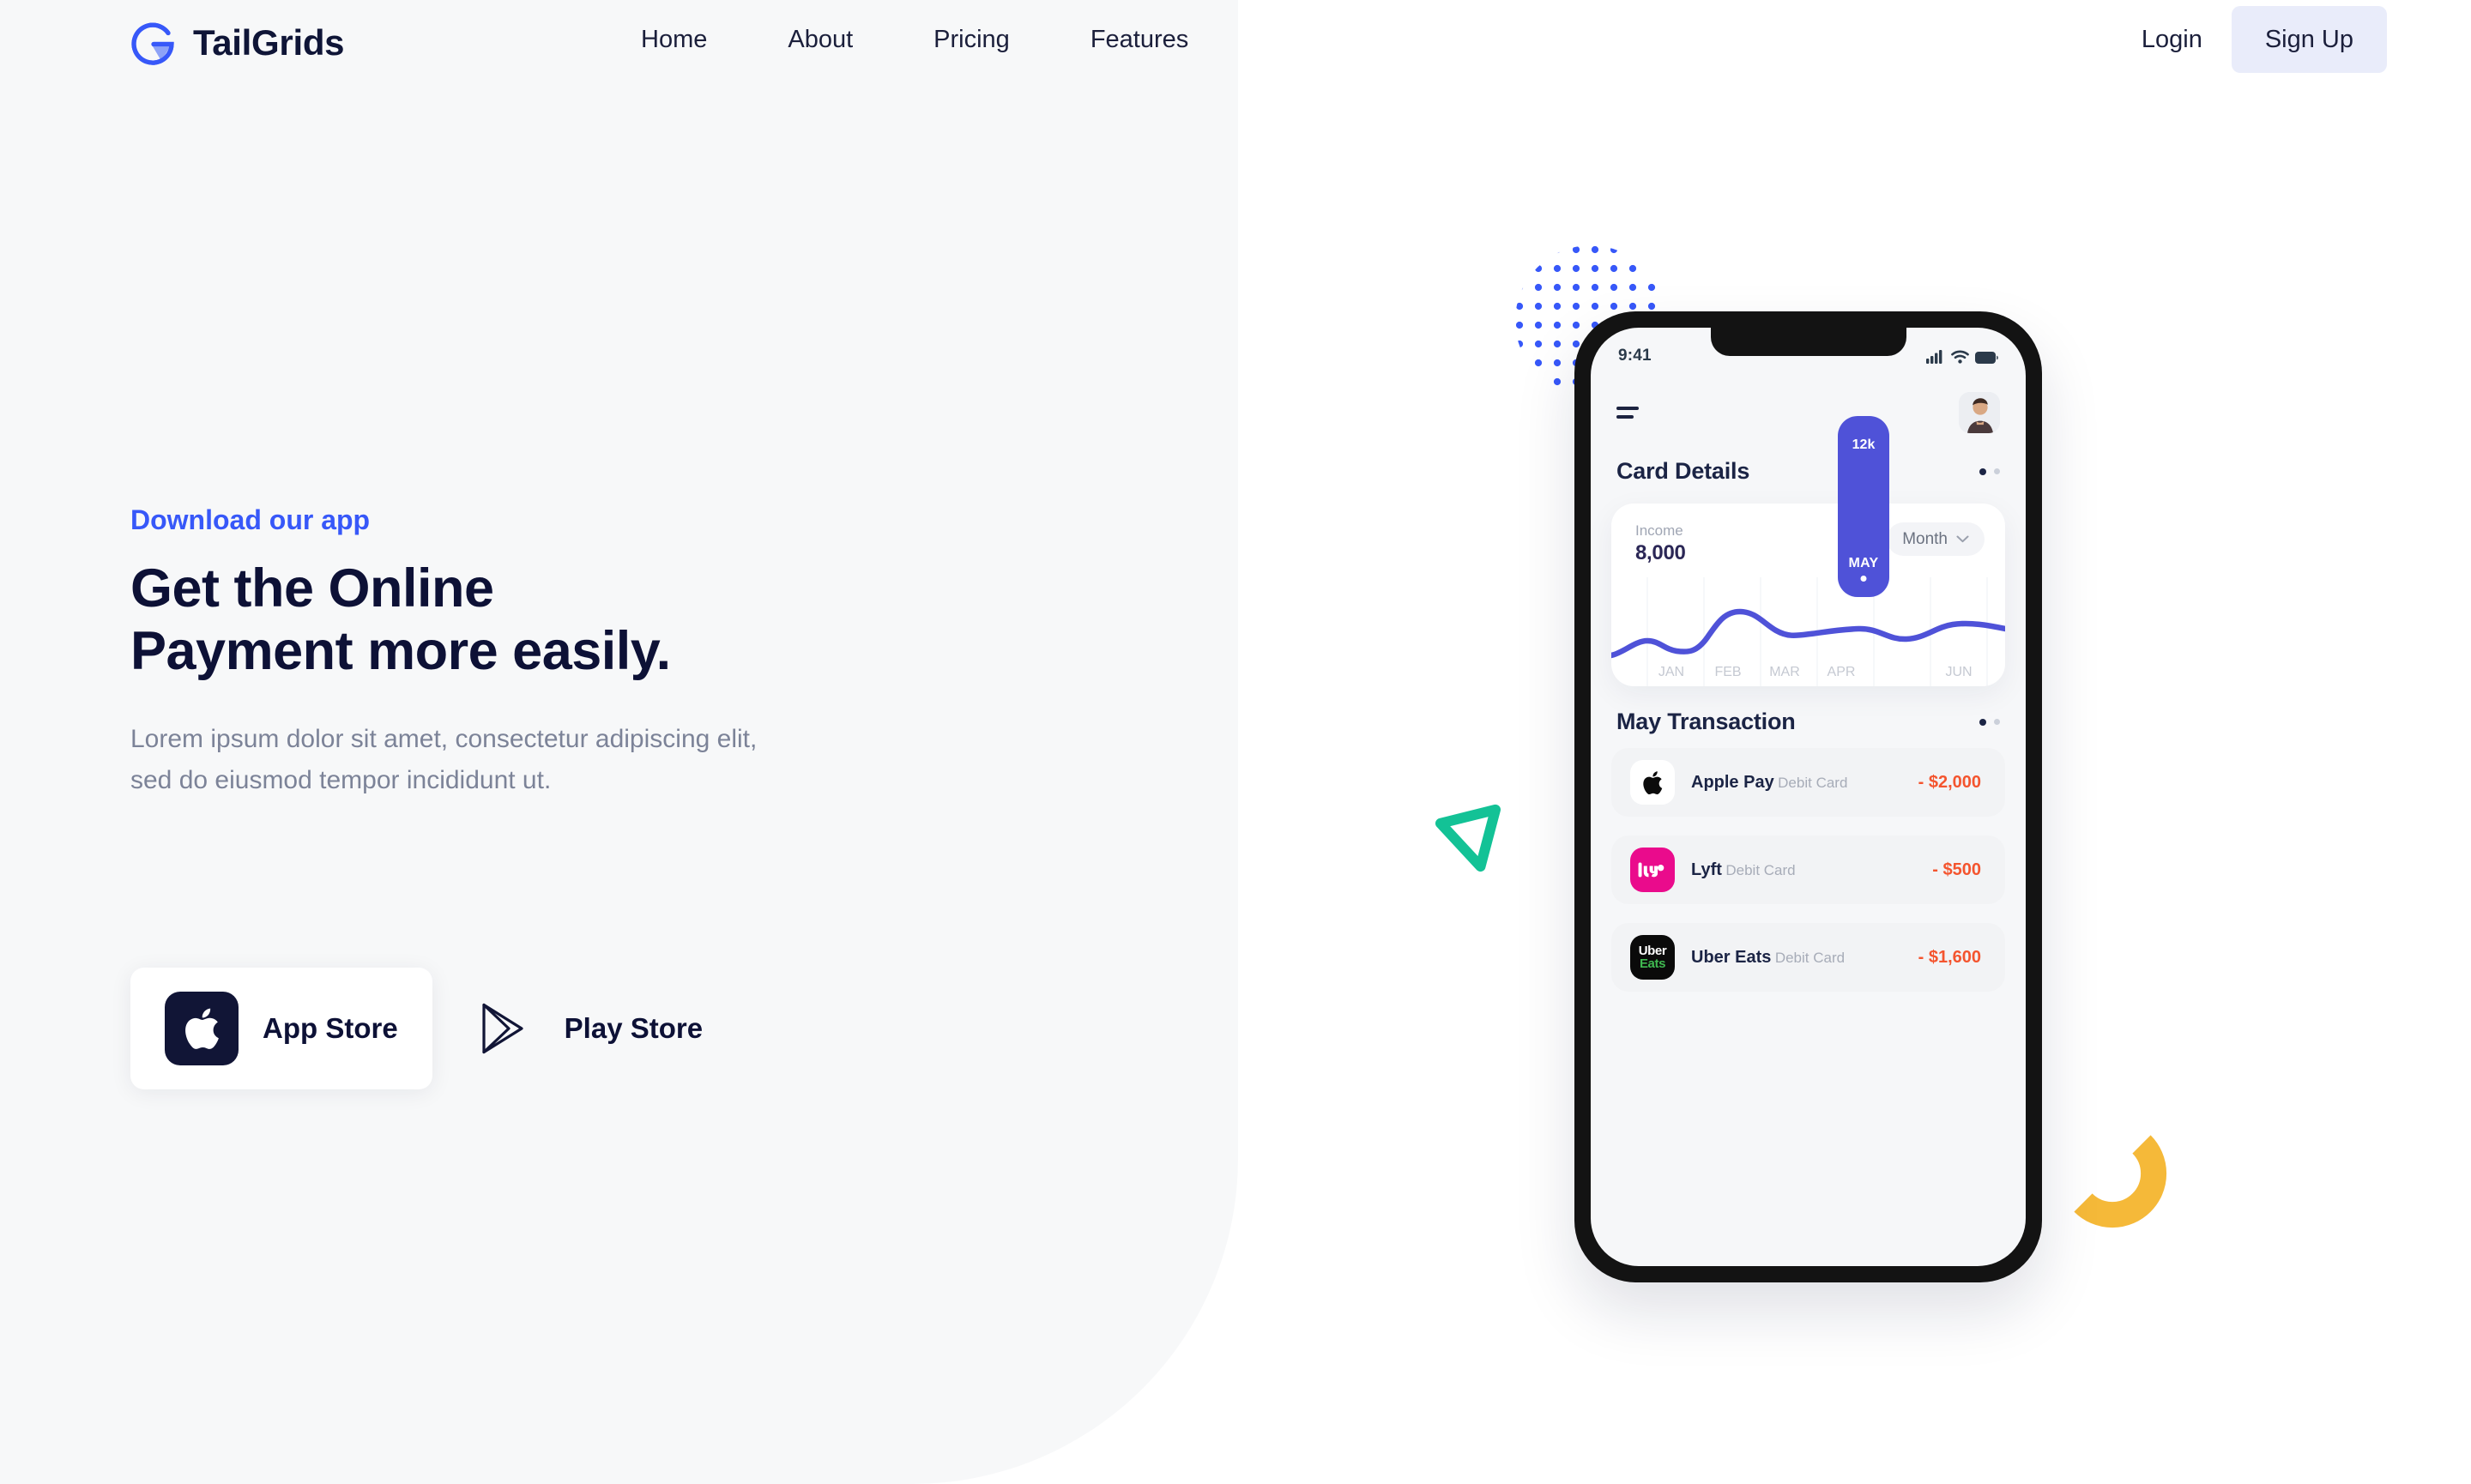 The height and width of the screenshot is (1484, 2471). I want to click on triangle-decoration, so click(1474, 840).